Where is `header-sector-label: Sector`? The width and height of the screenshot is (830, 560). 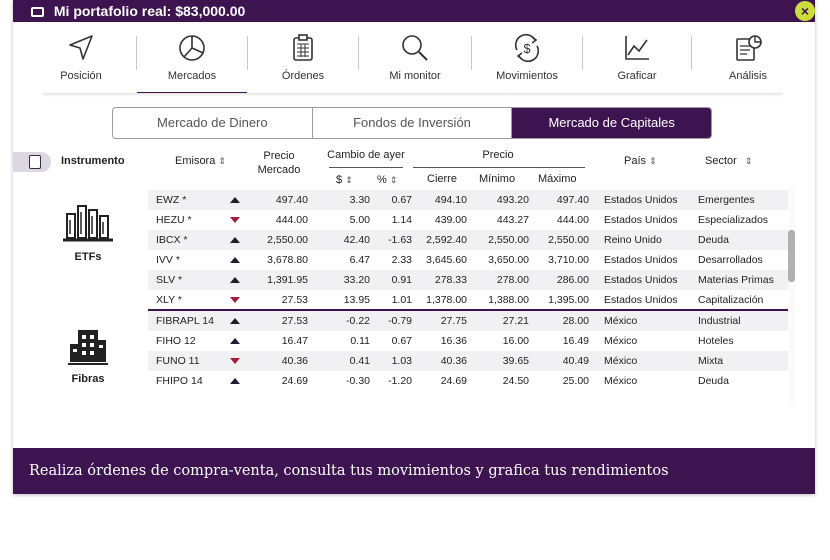
header-sector-label: Sector is located at coordinates (721, 161).